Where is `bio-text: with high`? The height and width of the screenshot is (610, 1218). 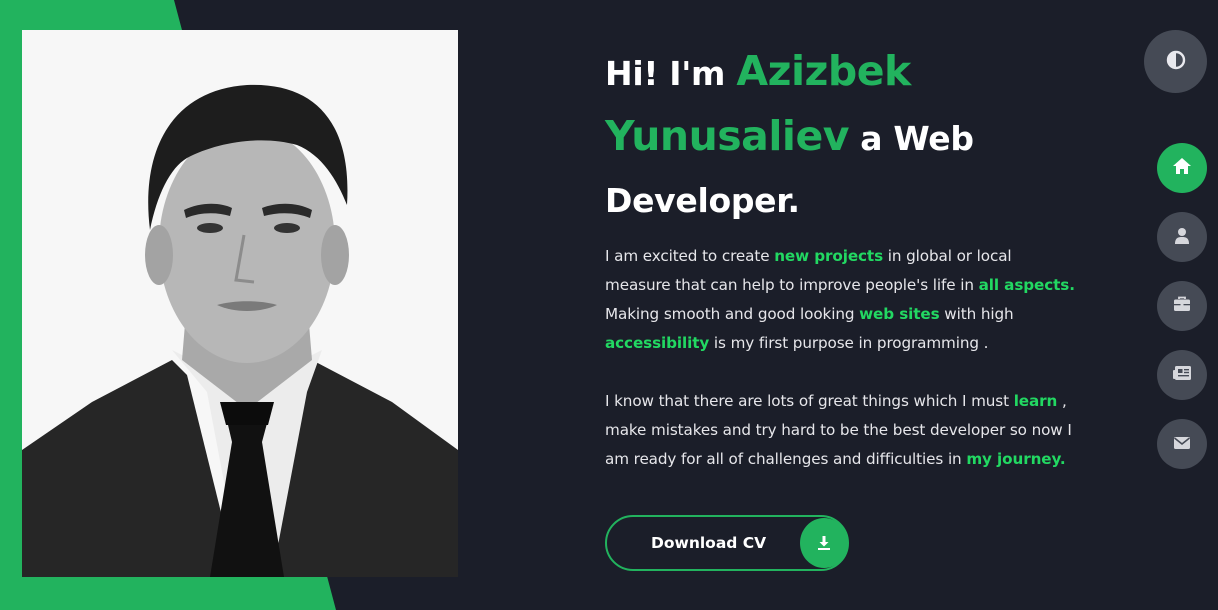
bio-text: with high is located at coordinates (976, 314).